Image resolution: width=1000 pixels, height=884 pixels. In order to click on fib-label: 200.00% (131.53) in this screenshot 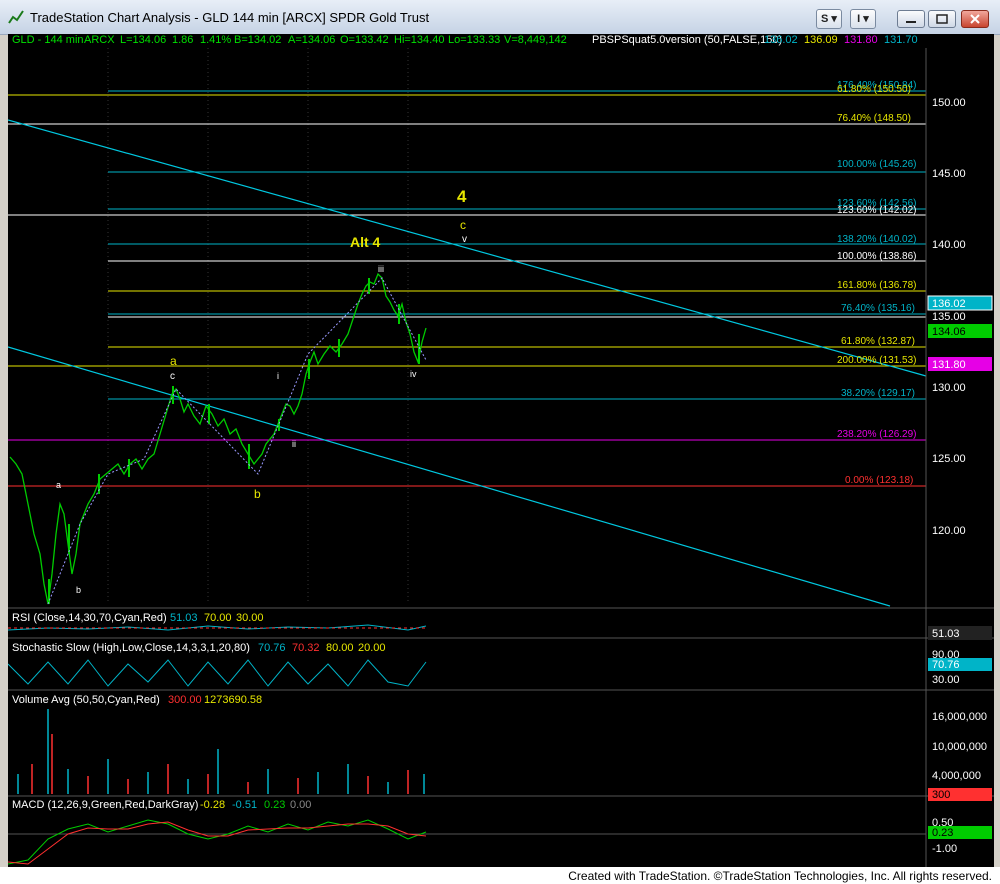, I will do `click(877, 360)`.